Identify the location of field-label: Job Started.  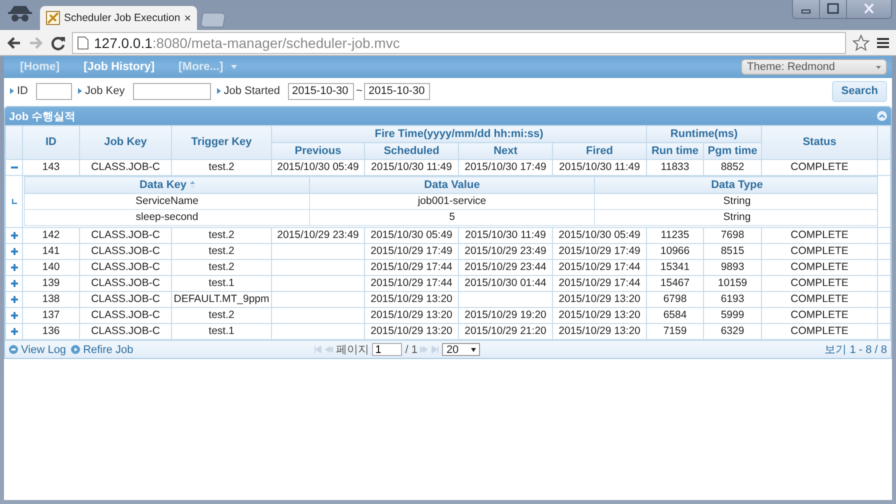
(252, 91).